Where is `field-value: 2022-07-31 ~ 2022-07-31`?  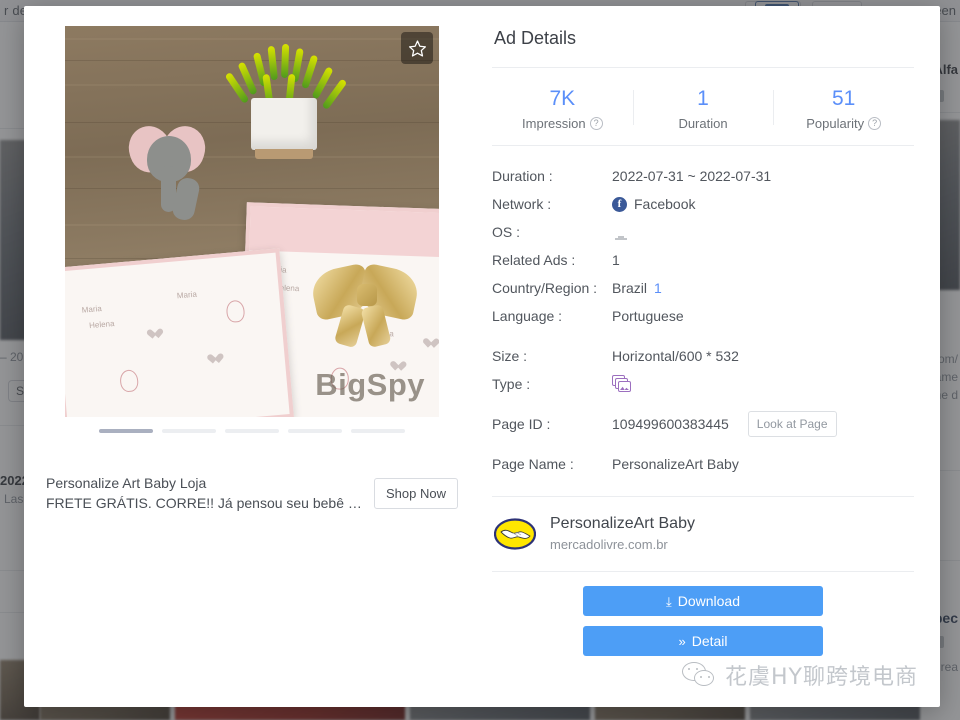 field-value: 2022-07-31 ~ 2022-07-31 is located at coordinates (692, 176).